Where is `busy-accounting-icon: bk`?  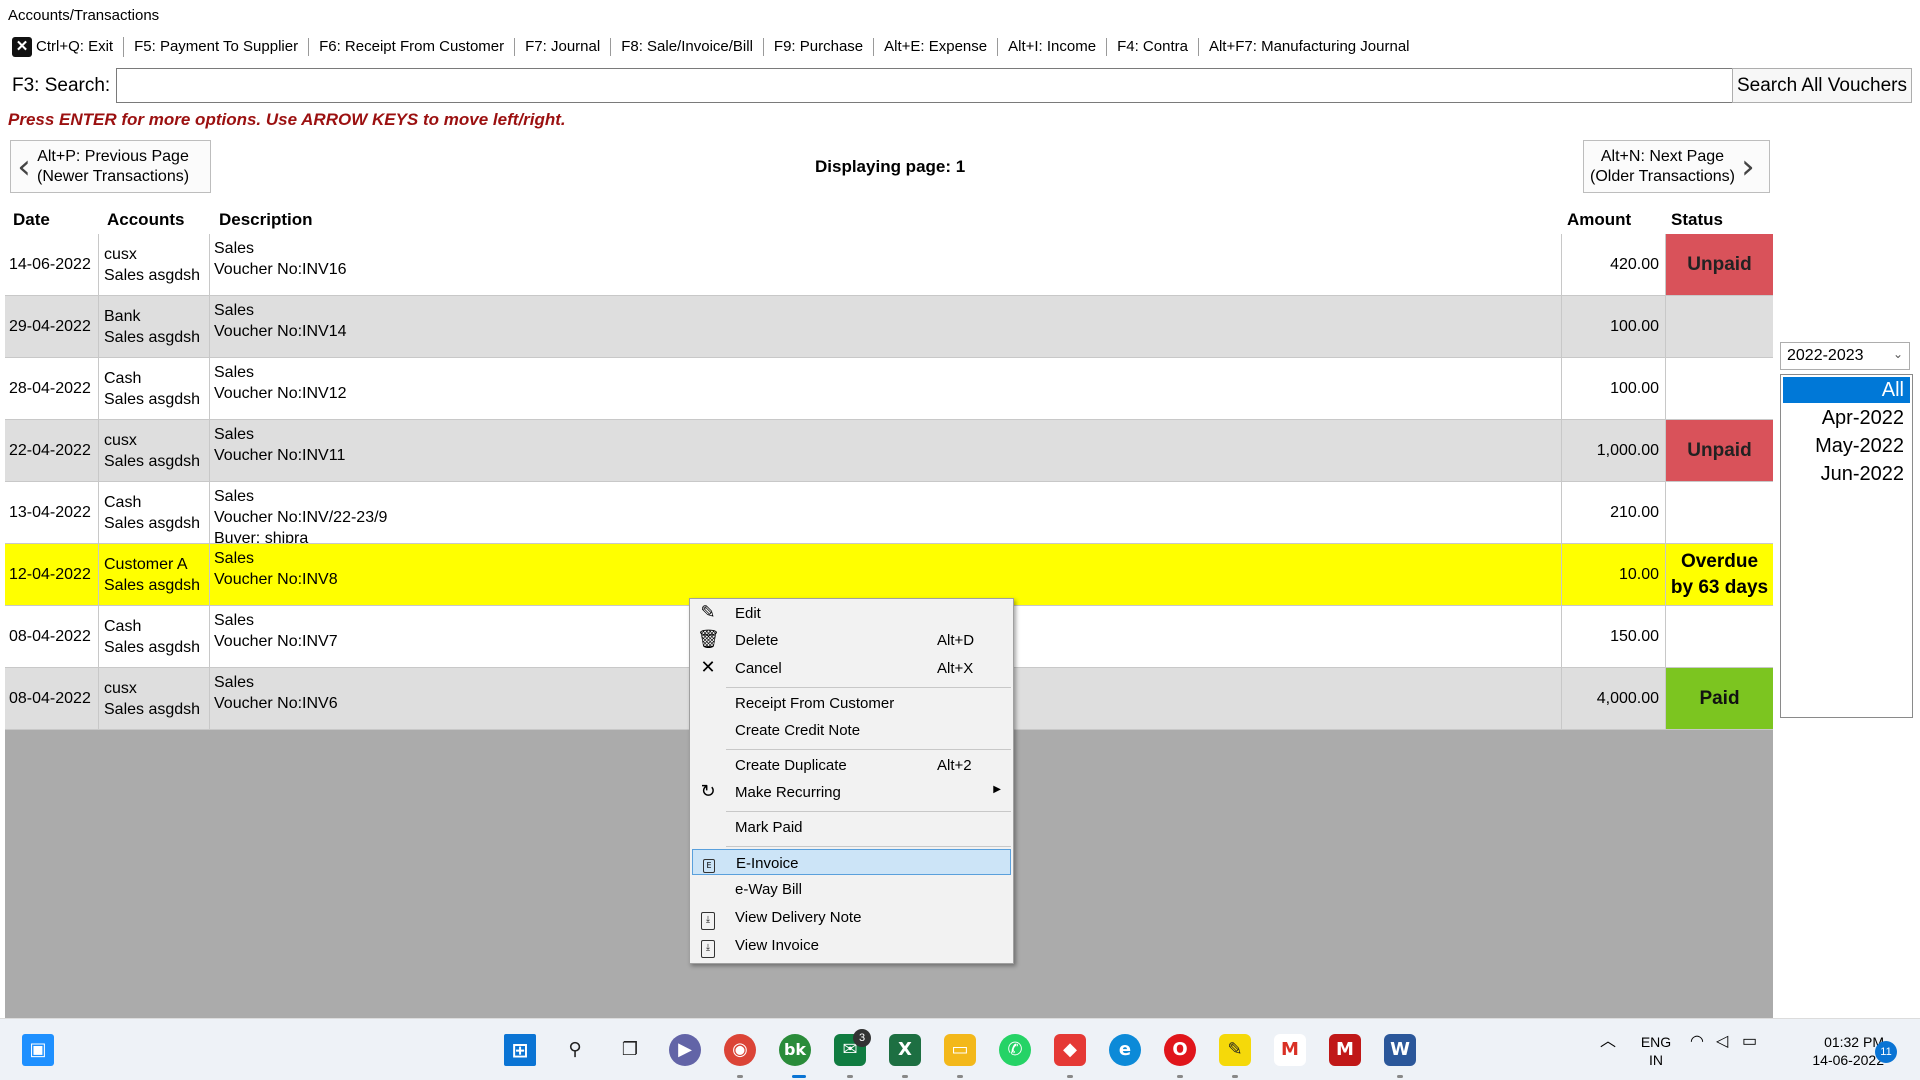
busy-accounting-icon: bk is located at coordinates (795, 1050).